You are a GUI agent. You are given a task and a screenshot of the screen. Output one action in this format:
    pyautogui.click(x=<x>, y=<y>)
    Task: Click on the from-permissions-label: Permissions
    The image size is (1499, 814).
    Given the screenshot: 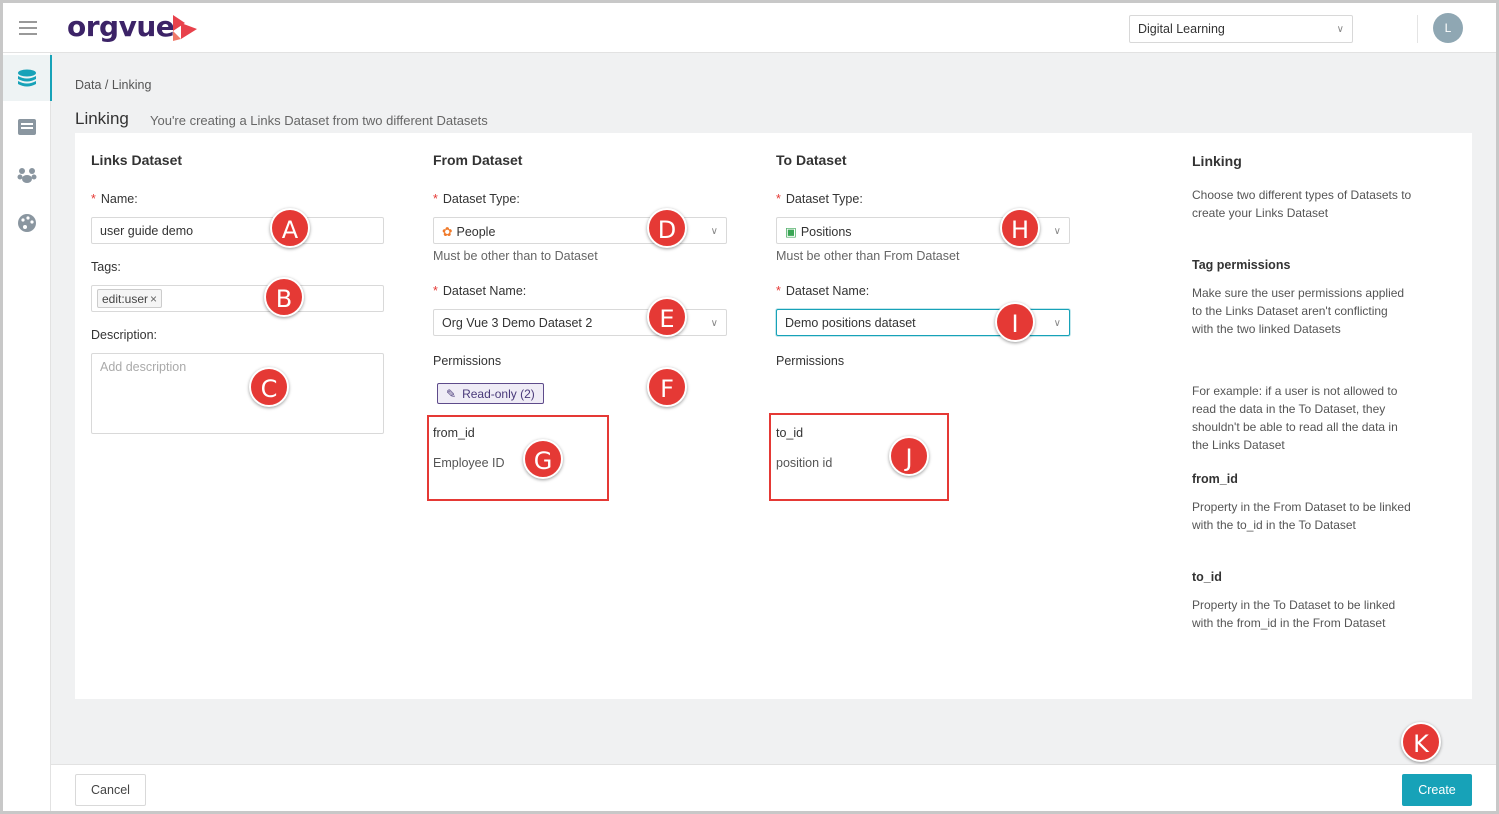 What is the action you would take?
    pyautogui.click(x=467, y=361)
    